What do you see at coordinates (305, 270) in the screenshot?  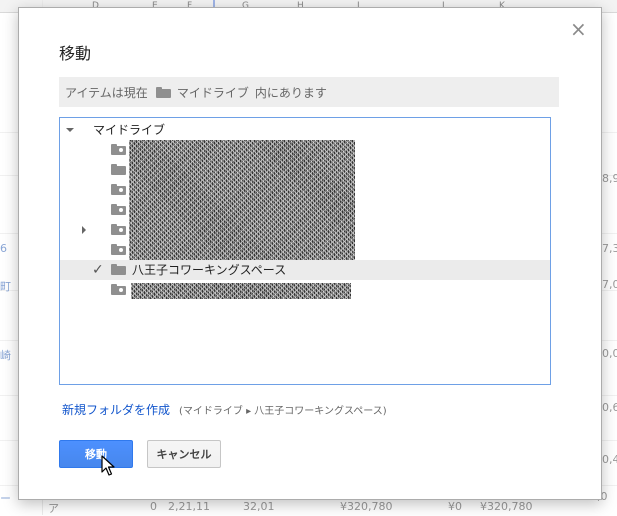 I see `tree-folder-row-selected: ✓ 八王子コワーキングスペース` at bounding box center [305, 270].